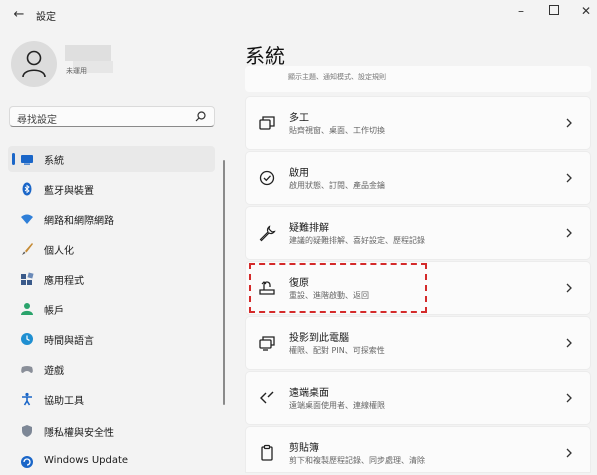  Describe the element at coordinates (37, 120) in the screenshot. I see `search-placeholder: 尋找設定` at that location.